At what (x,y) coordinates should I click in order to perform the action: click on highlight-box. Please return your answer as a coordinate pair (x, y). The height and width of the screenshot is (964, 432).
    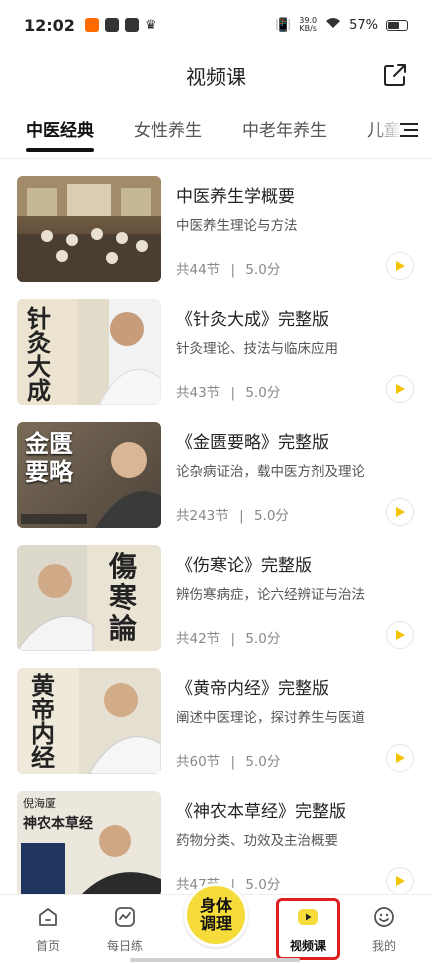
    Looking at the image, I should click on (308, 929).